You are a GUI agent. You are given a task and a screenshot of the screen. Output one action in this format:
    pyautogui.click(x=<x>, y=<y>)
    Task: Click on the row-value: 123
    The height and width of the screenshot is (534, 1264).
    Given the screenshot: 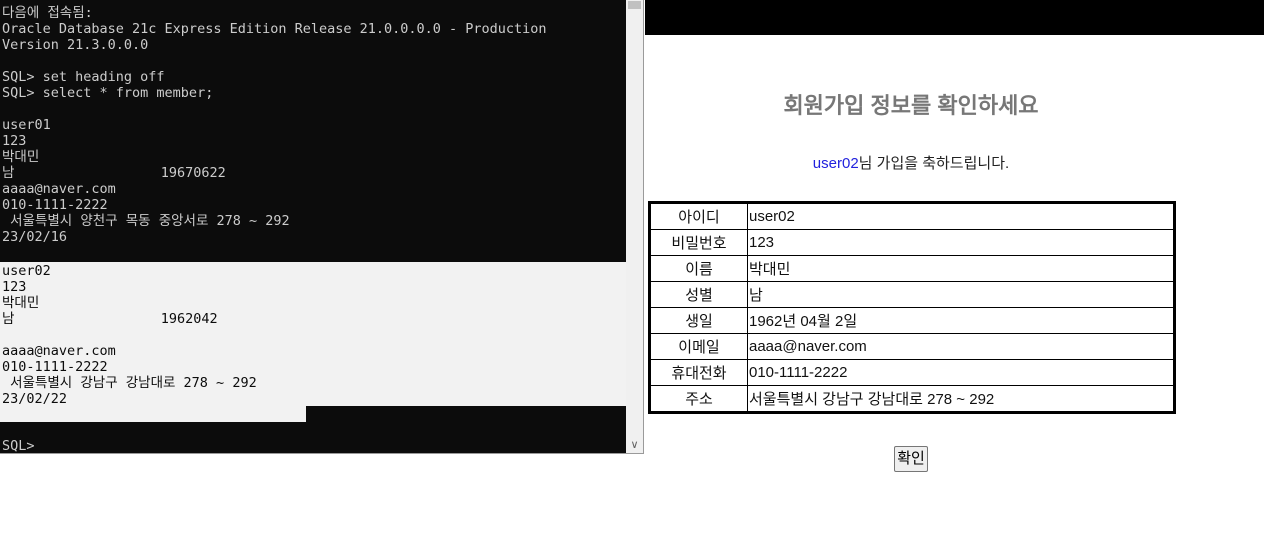 What is the action you would take?
    pyautogui.click(x=961, y=242)
    